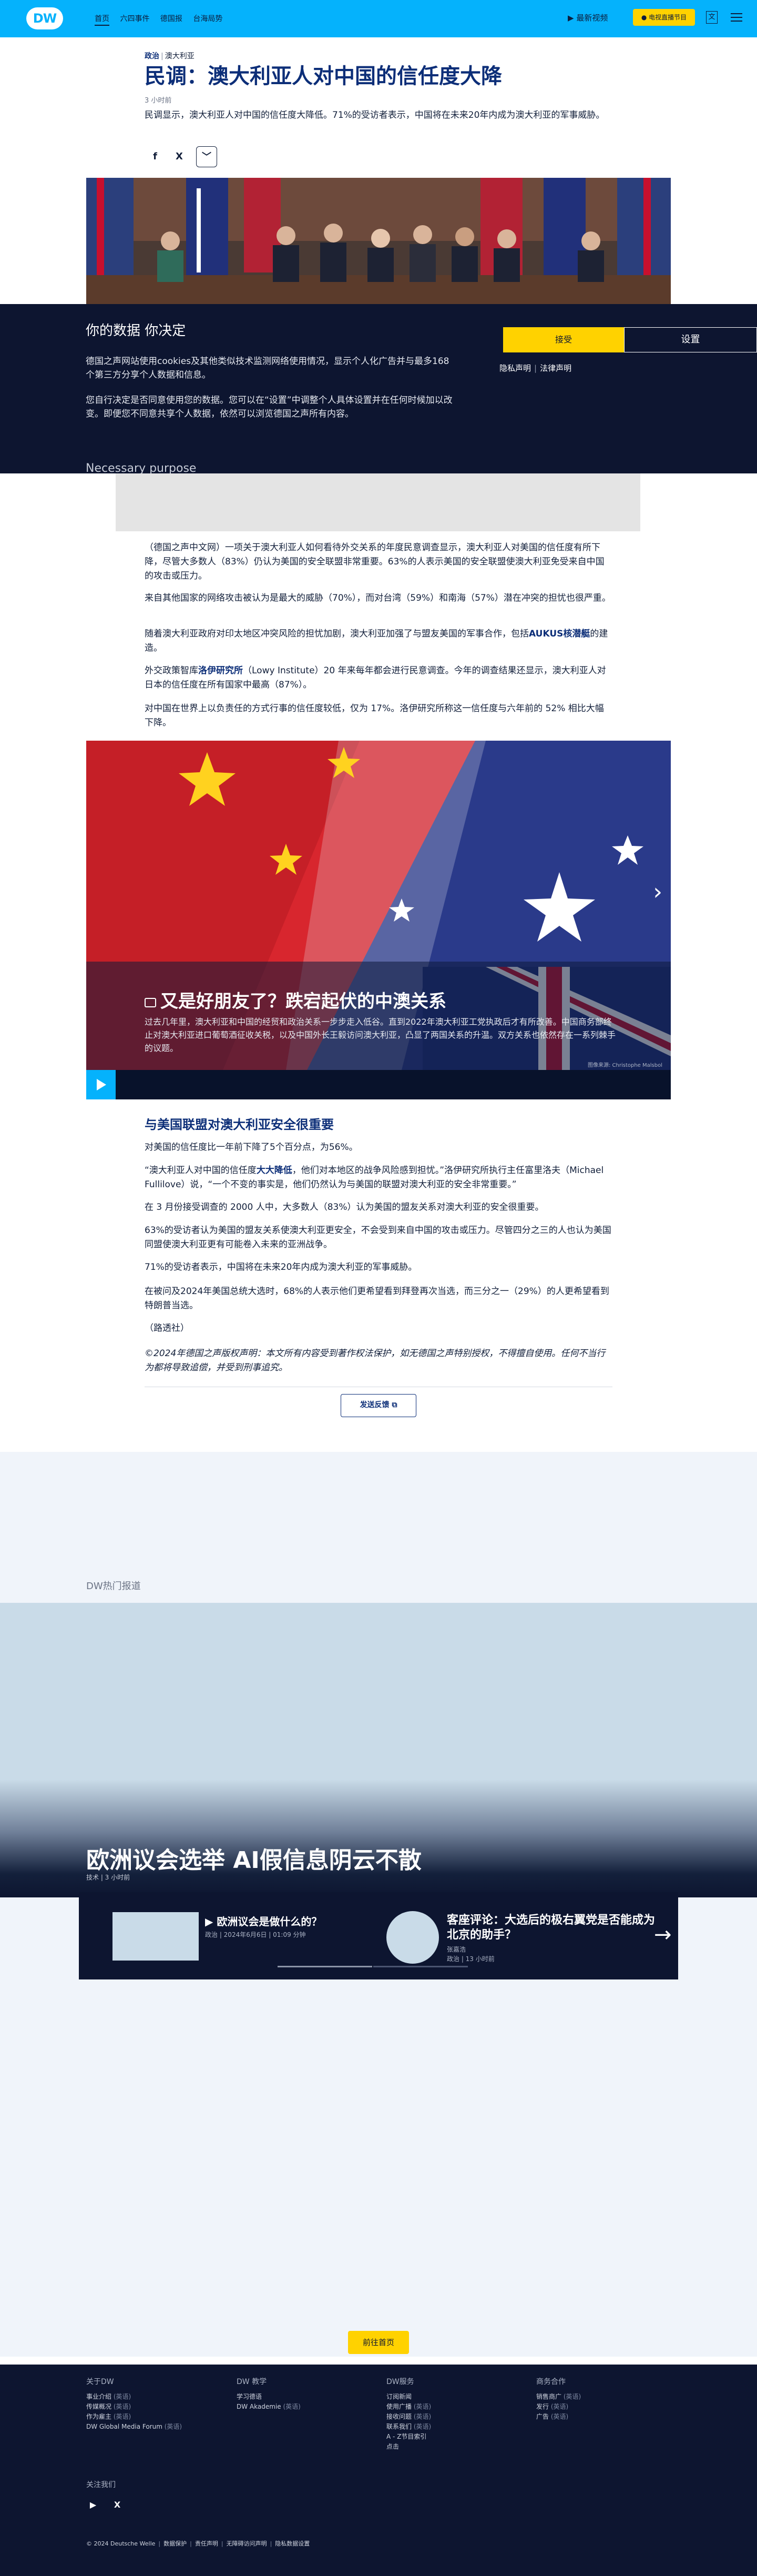 The width and height of the screenshot is (757, 2576). Describe the element at coordinates (134, 2427) in the screenshot. I see `footer-link: DW Global Media Forum (英语)` at that location.